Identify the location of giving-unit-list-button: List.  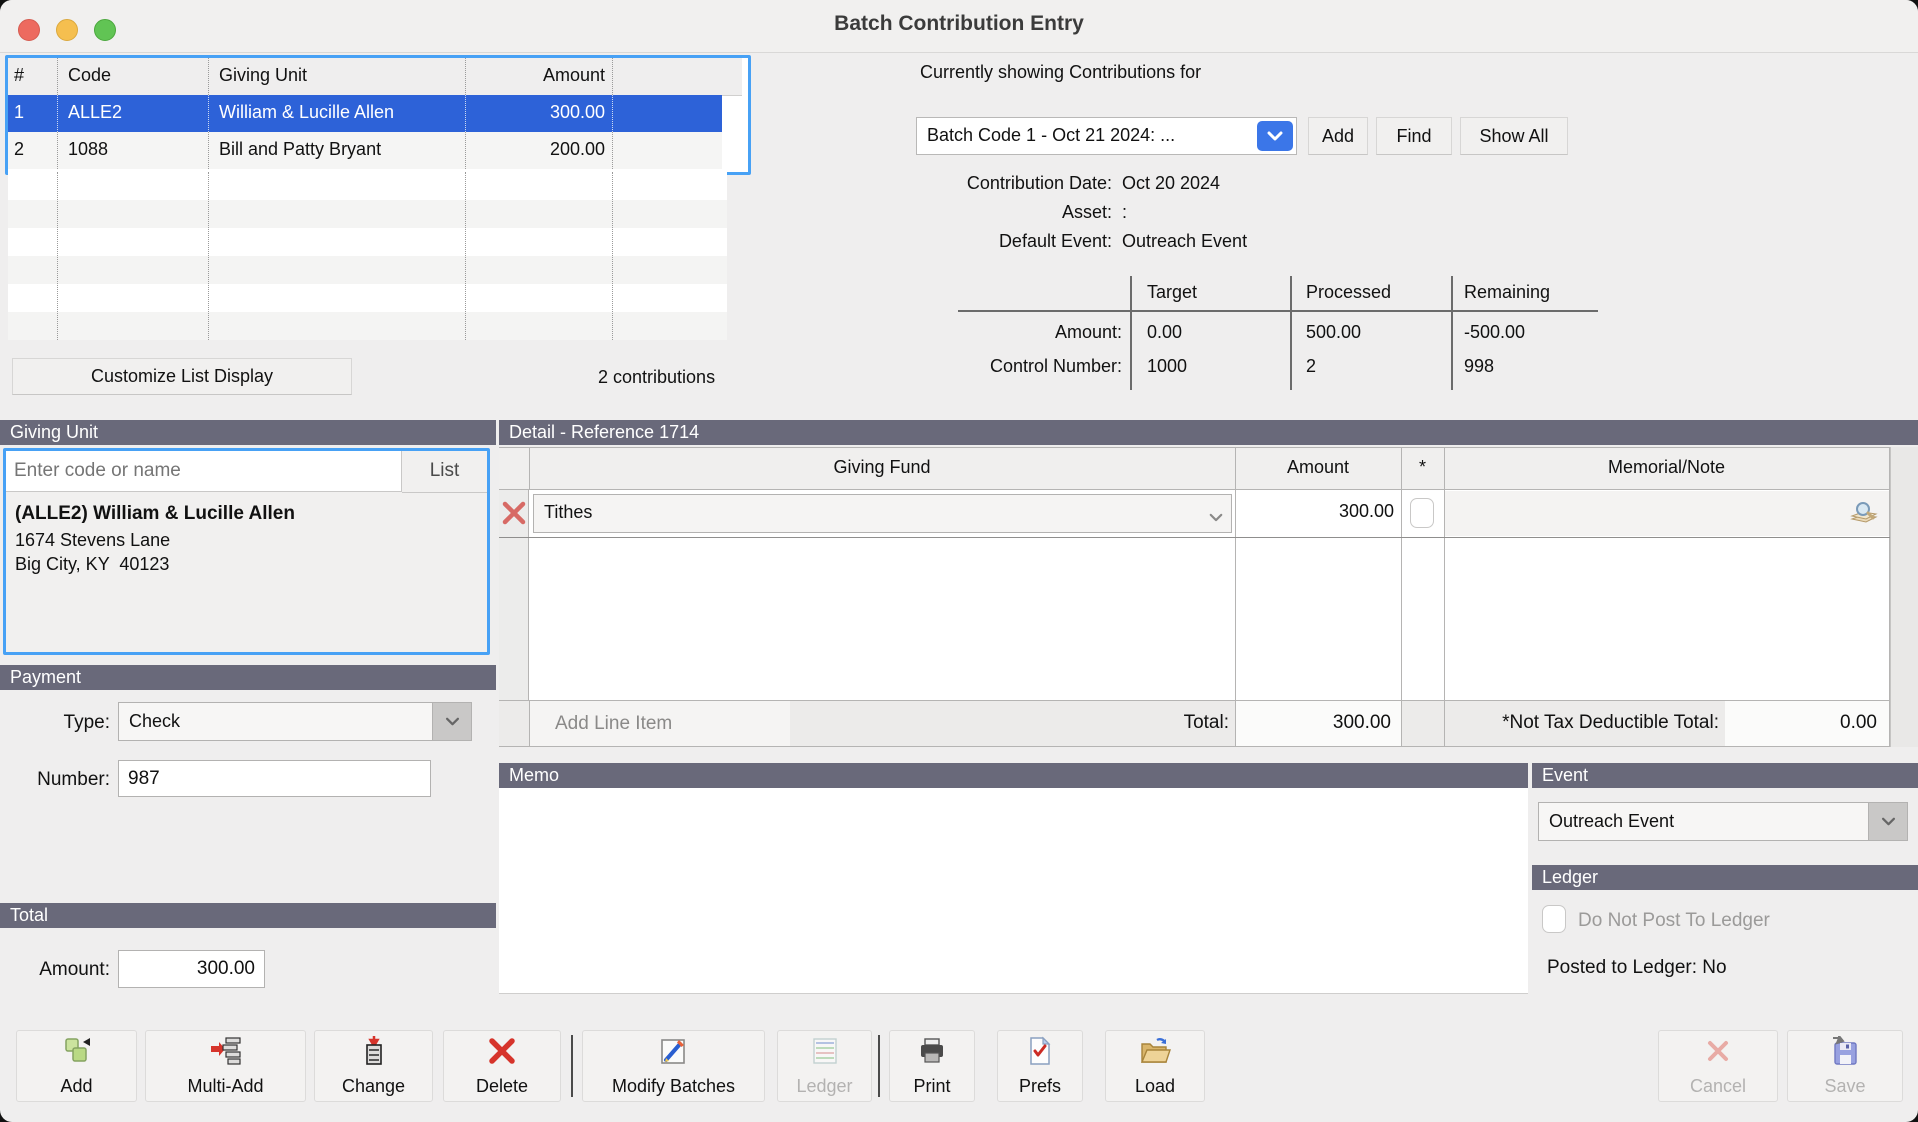
(444, 471).